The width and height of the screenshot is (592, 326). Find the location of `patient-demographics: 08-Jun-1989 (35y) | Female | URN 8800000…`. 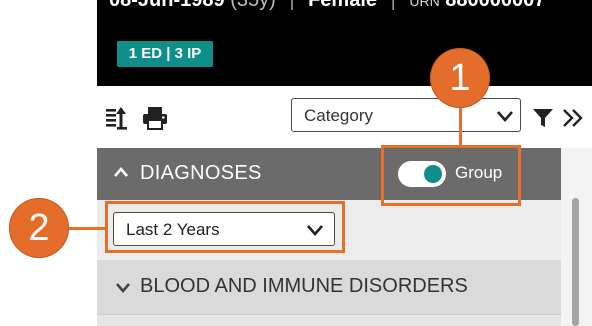

patient-demographics: 08-Jun-1989 (35y) | Female | URN 8800000… is located at coordinates (327, 6).